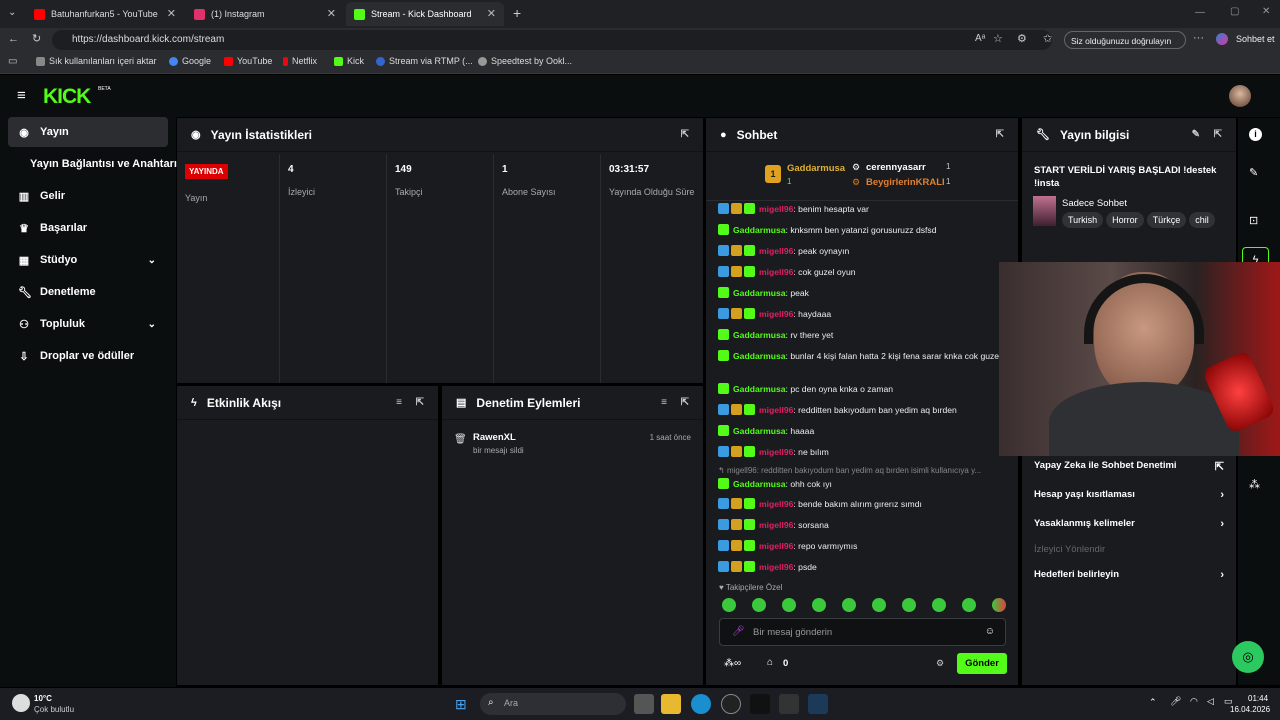 The image size is (1280, 720). I want to click on info-icon: i, so click(1255, 134).